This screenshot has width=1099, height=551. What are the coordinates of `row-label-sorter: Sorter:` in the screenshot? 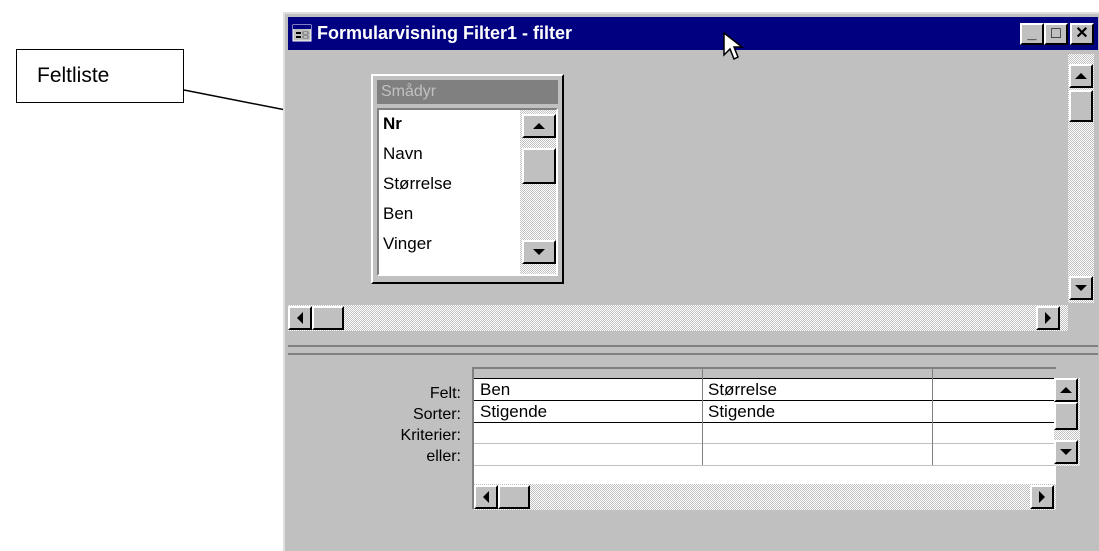 It's located at (436, 414).